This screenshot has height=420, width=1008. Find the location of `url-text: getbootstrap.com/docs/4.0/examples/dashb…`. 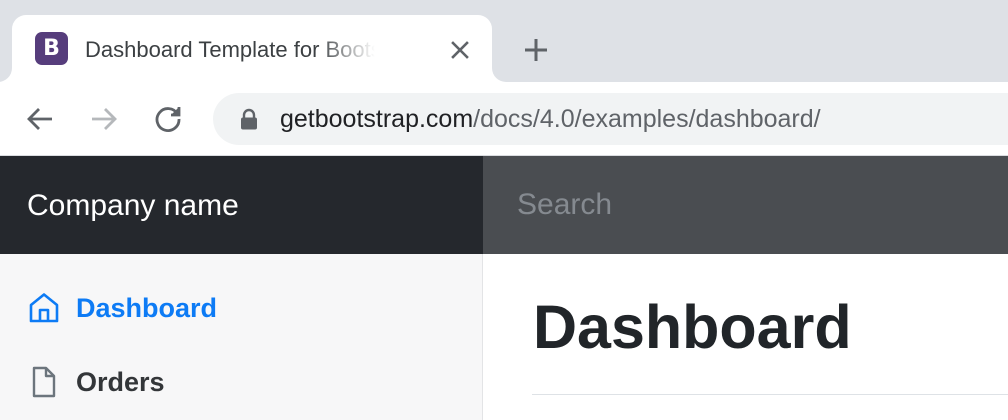

url-text: getbootstrap.com/docs/4.0/examples/dashb… is located at coordinates (550, 119).